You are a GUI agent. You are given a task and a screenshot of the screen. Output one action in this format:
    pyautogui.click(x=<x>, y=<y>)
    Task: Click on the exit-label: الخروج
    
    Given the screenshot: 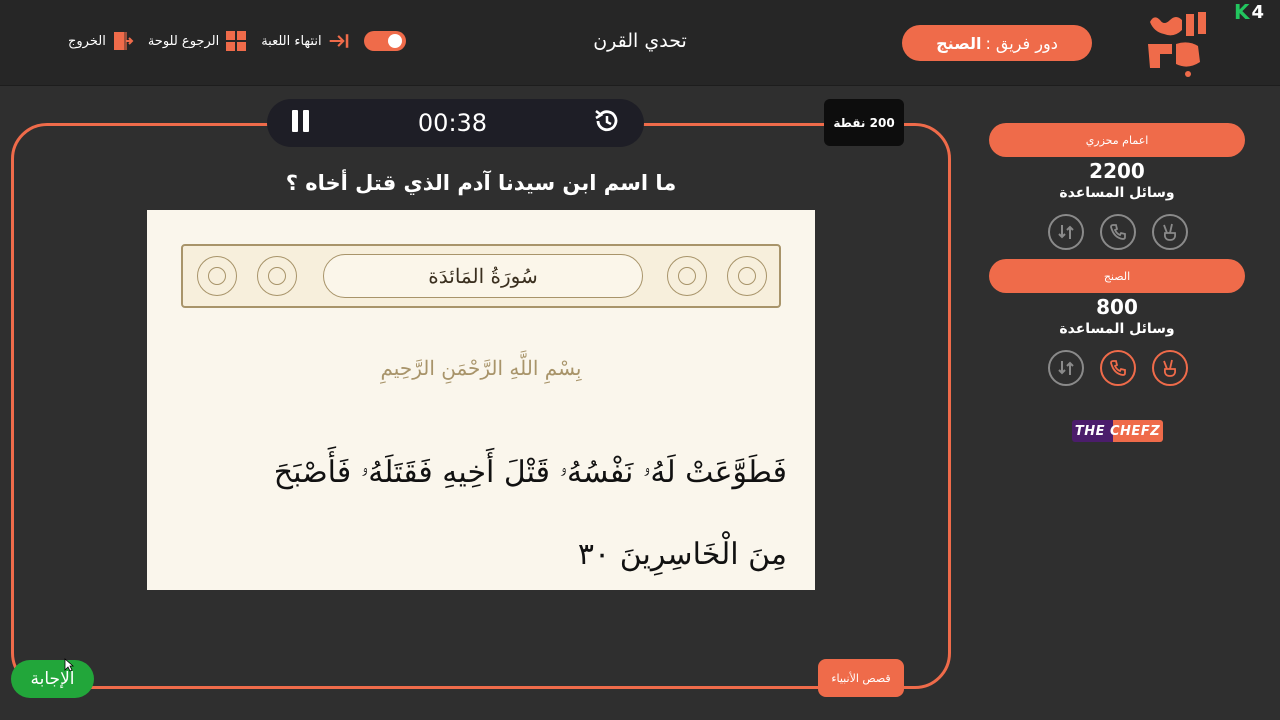 What is the action you would take?
    pyautogui.click(x=87, y=41)
    